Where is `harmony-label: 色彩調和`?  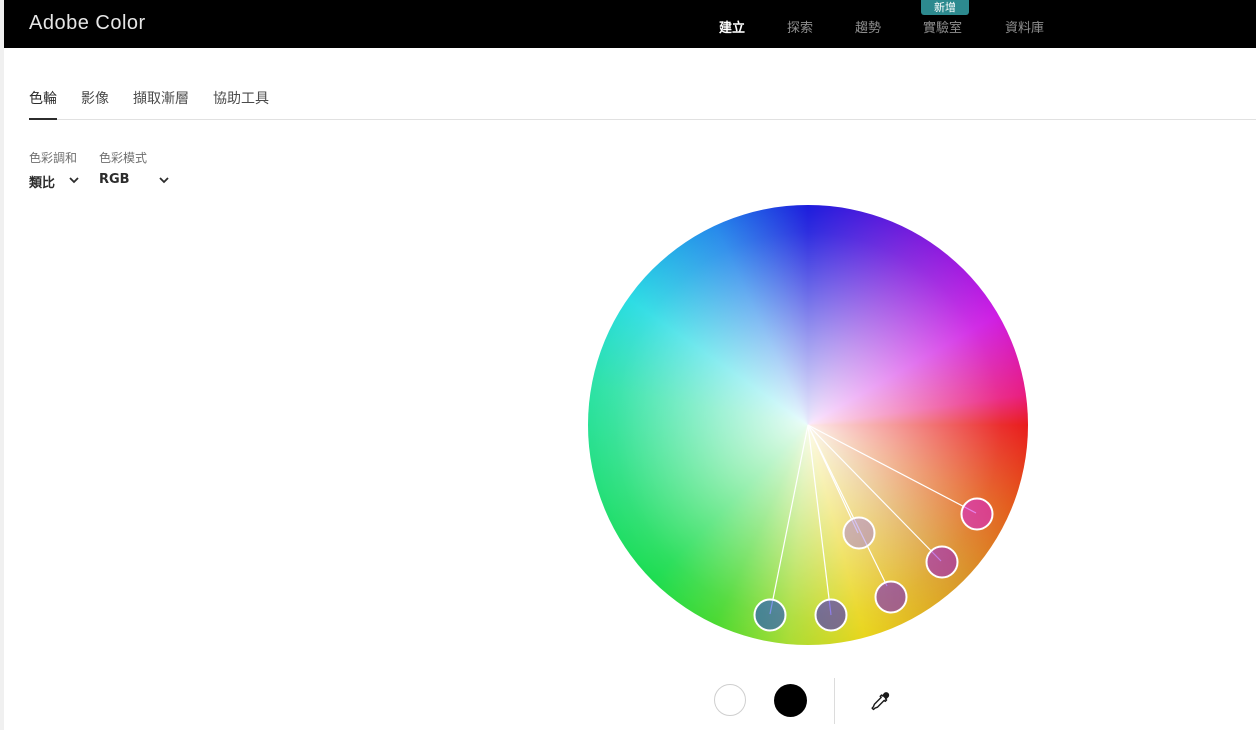
harmony-label: 色彩調和 is located at coordinates (53, 158).